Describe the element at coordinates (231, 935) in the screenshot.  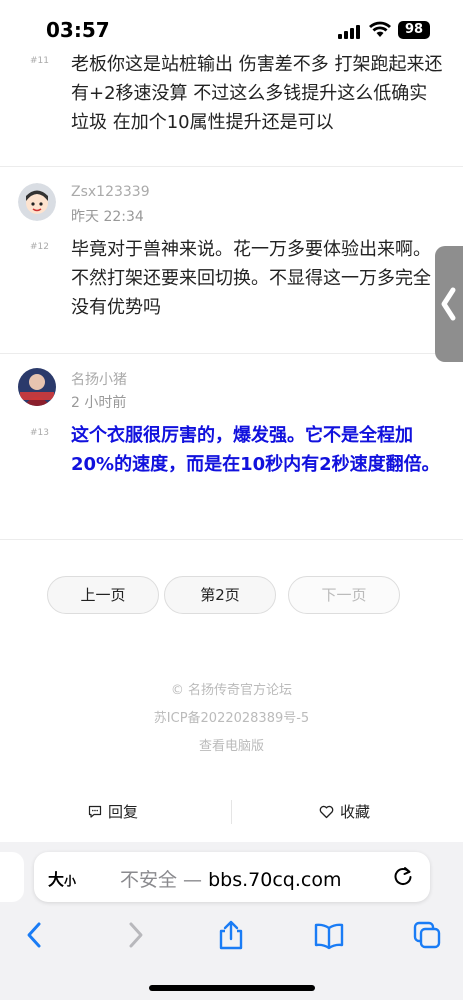
I see `share-icon` at that location.